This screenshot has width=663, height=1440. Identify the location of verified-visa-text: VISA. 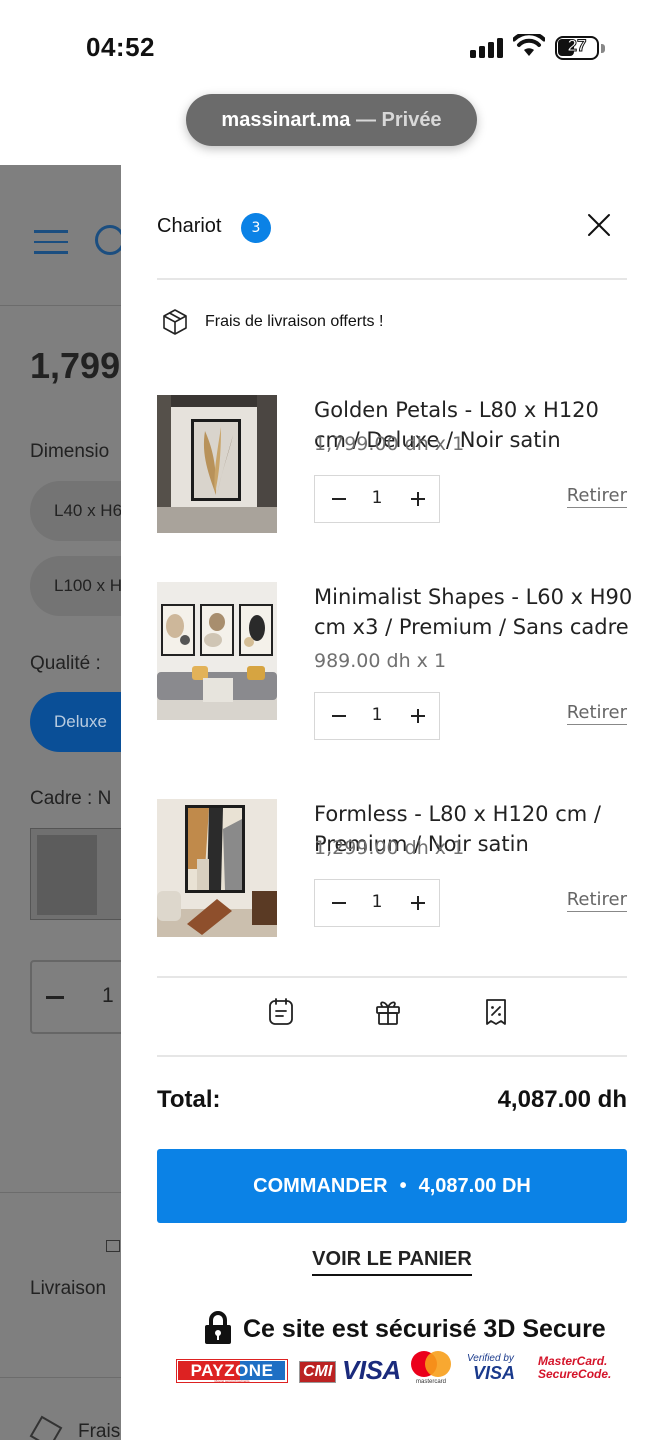
(494, 1373).